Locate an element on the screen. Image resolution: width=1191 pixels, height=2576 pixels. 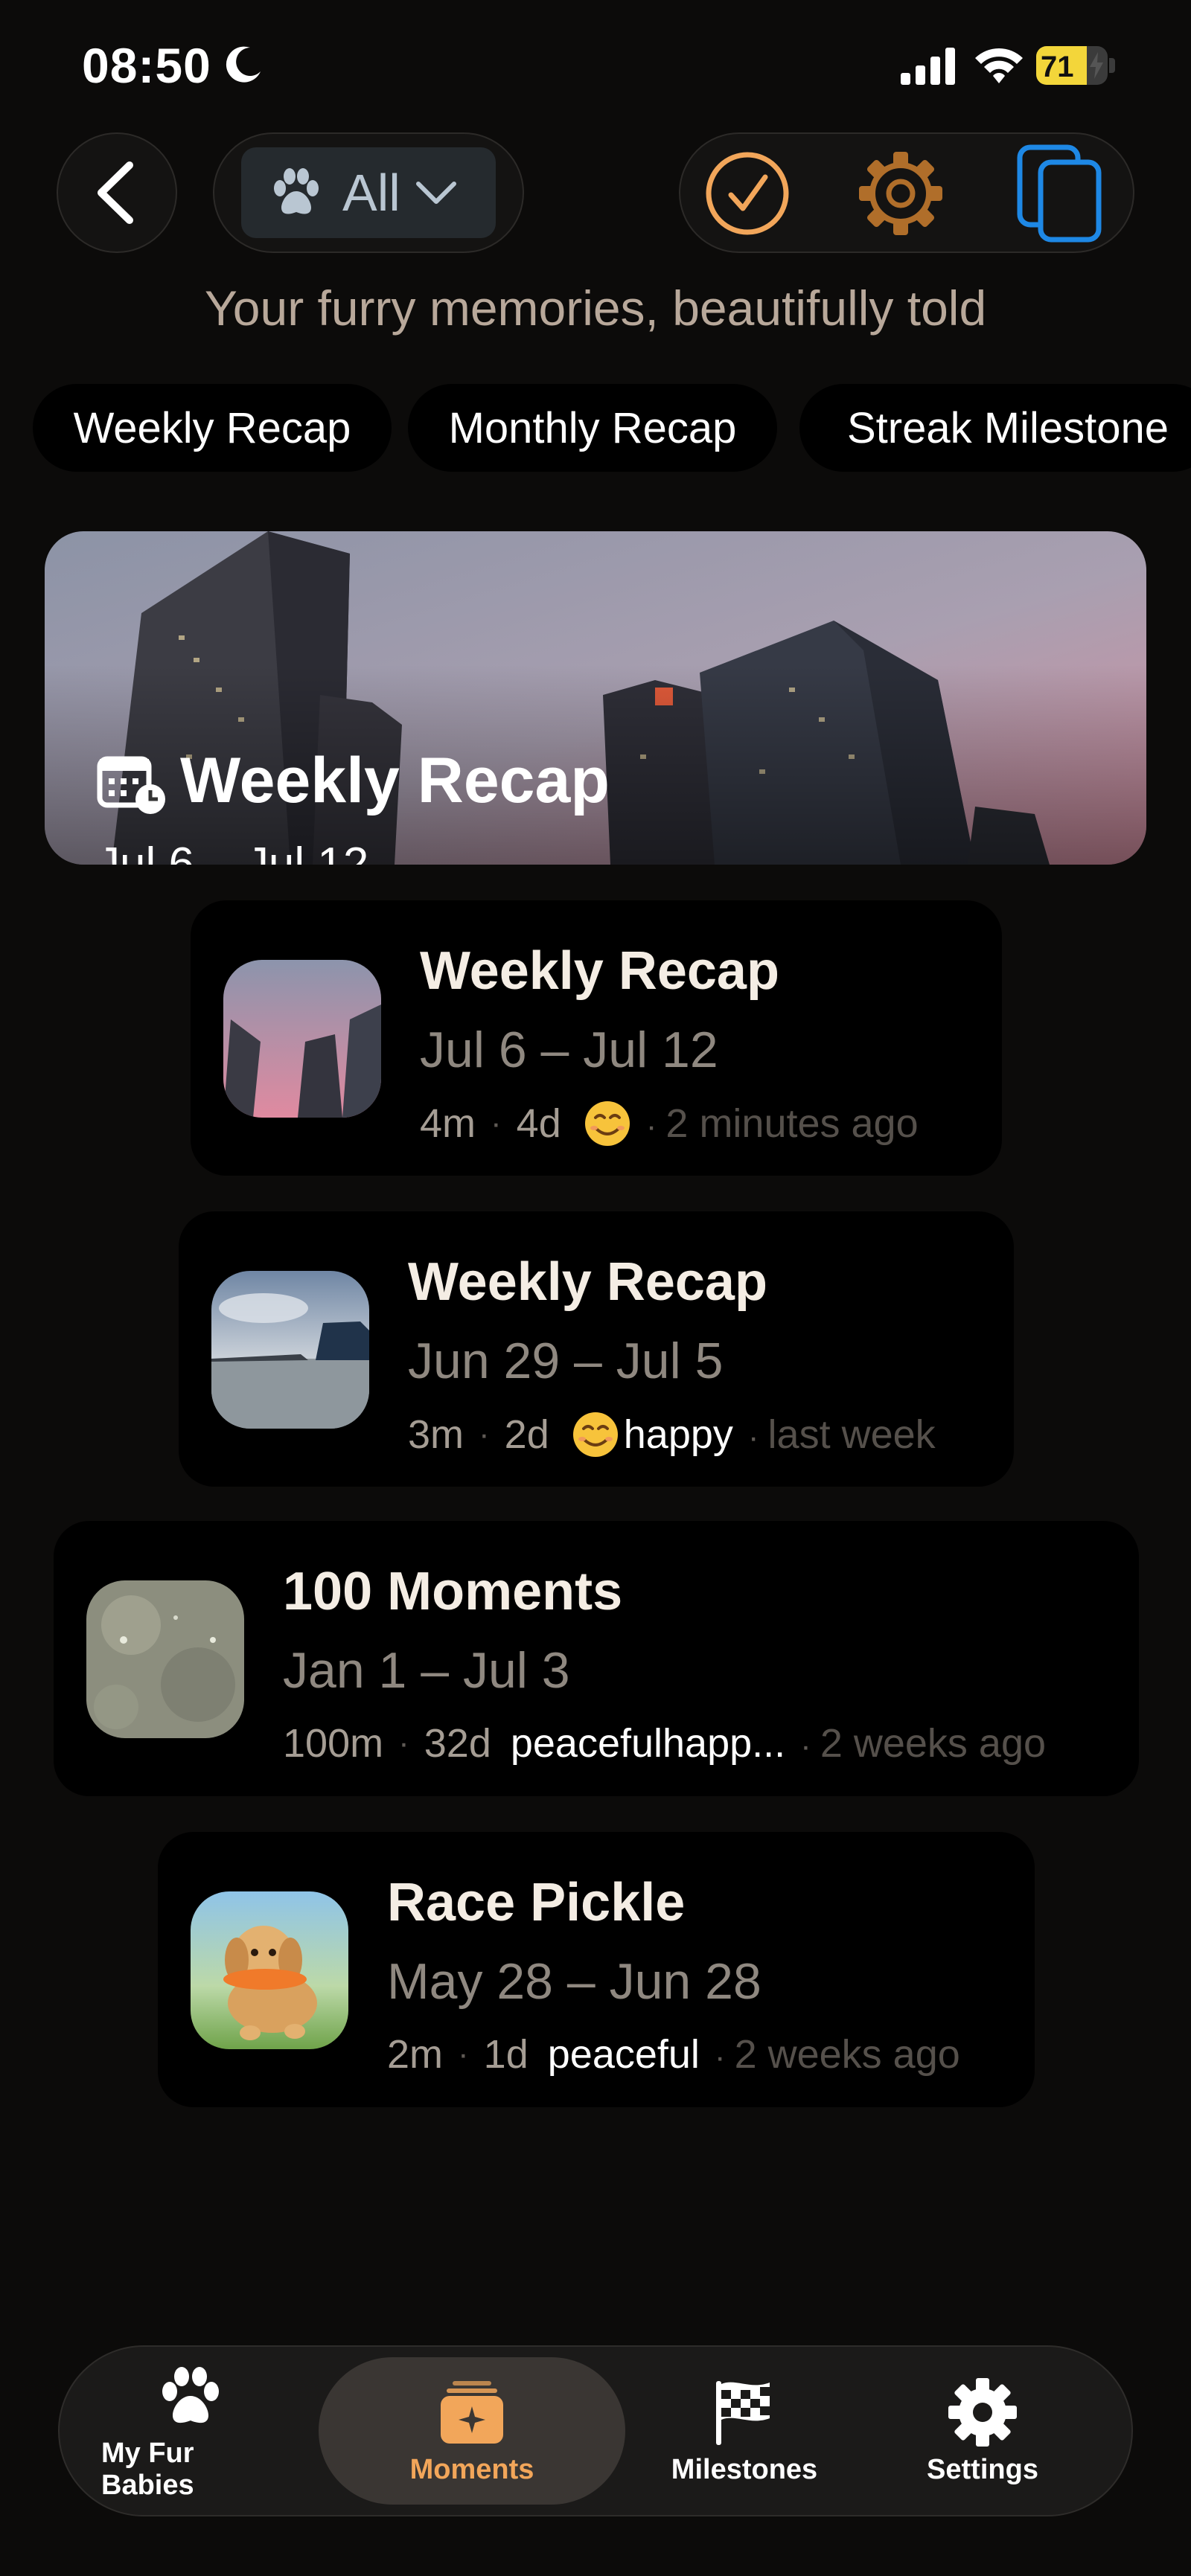
pet-filter: All is located at coordinates (368, 193).